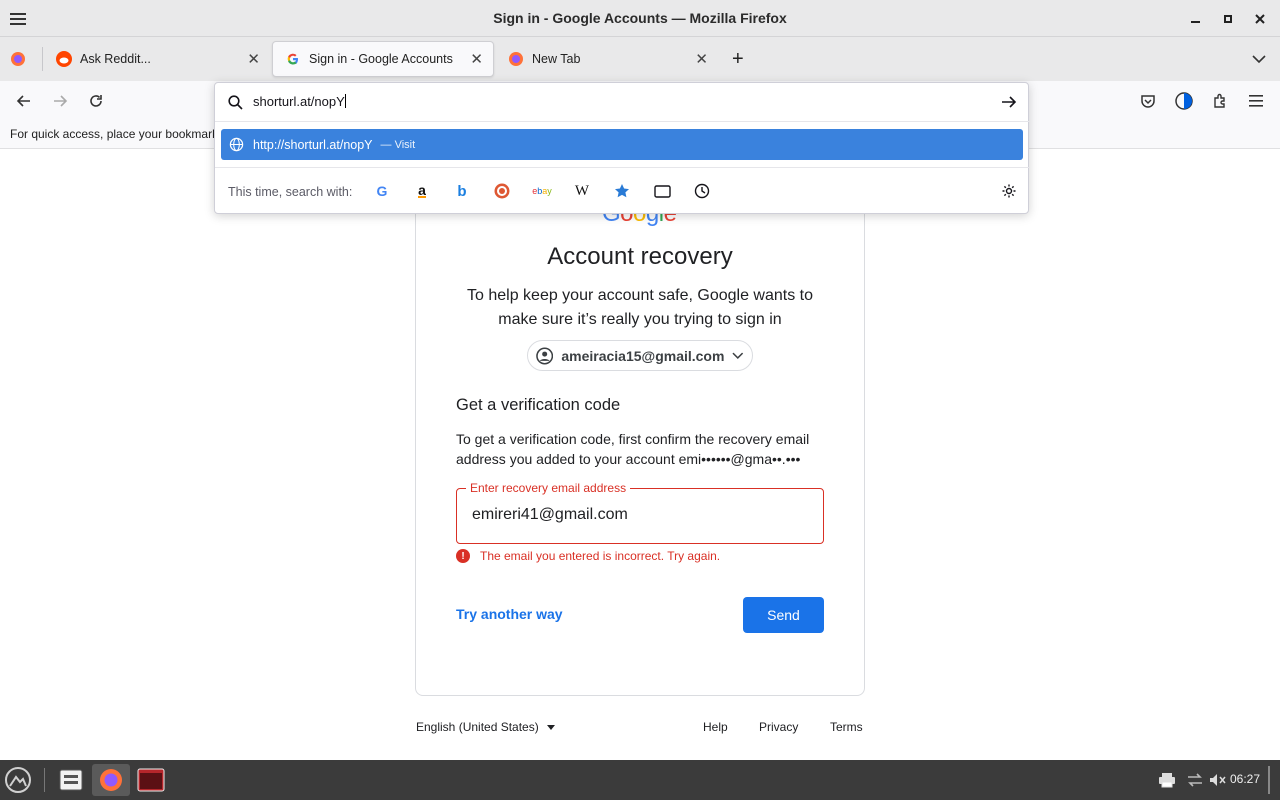 The width and height of the screenshot is (1280, 800). What do you see at coordinates (345, 101) in the screenshot?
I see `text-caret` at bounding box center [345, 101].